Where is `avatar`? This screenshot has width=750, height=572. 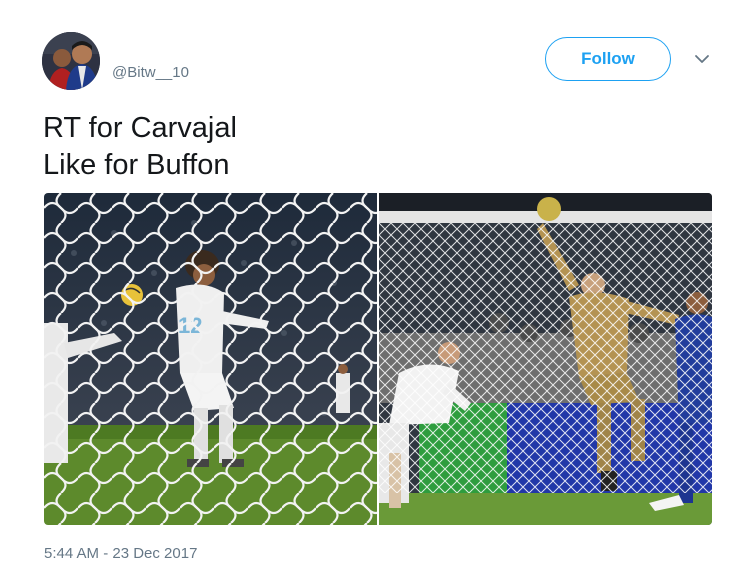
avatar is located at coordinates (71, 61).